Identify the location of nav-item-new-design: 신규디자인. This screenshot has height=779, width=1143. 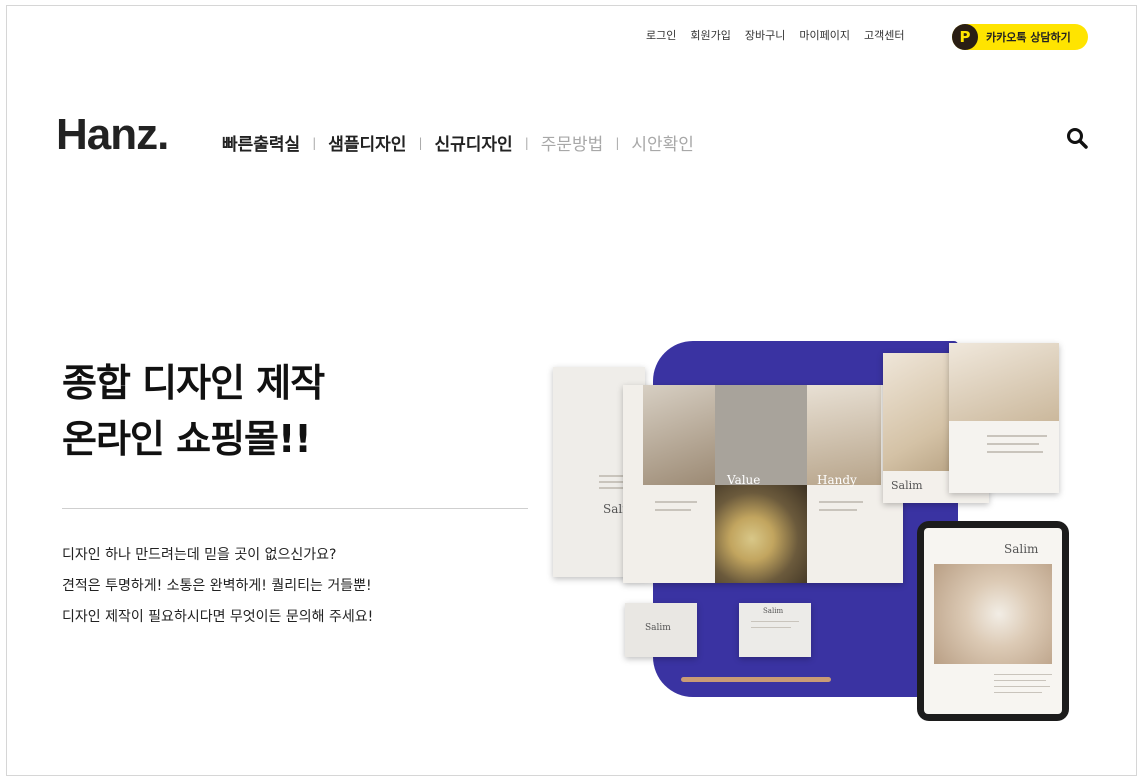
(474, 142).